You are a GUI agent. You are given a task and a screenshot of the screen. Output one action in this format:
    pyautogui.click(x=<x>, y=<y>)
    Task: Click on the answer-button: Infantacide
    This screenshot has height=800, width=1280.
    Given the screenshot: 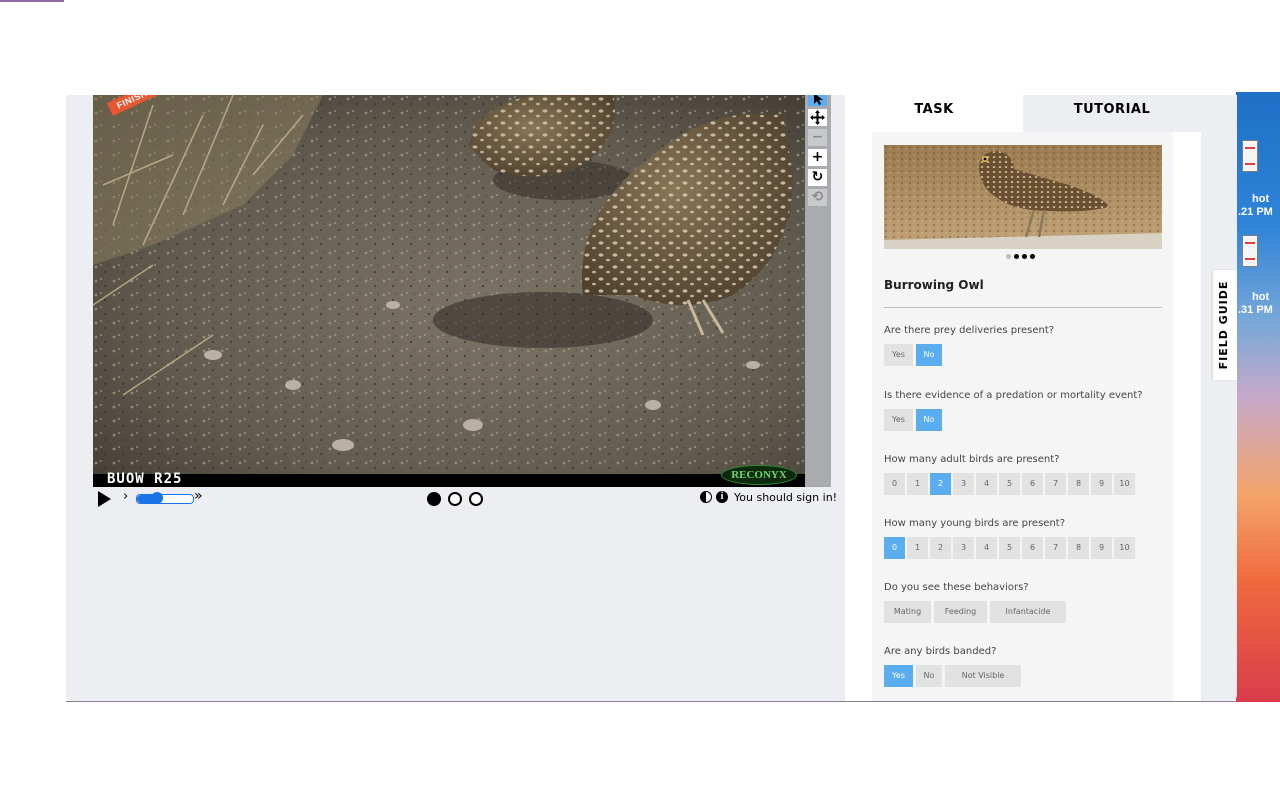 What is the action you would take?
    pyautogui.click(x=1028, y=612)
    